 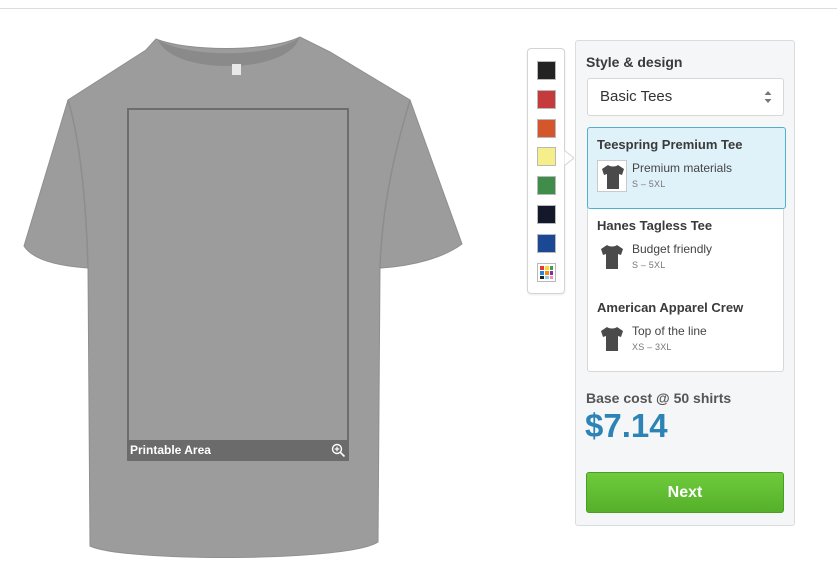 I want to click on product-name: Teespring Premium Tee, so click(x=670, y=144).